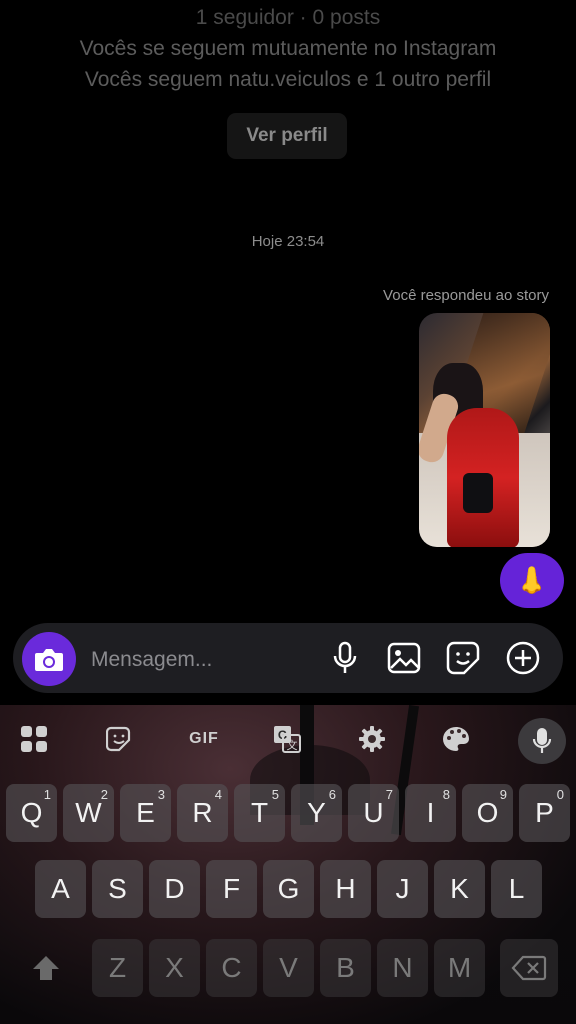 This screenshot has width=576, height=1024. I want to click on camera-icon, so click(49, 660).